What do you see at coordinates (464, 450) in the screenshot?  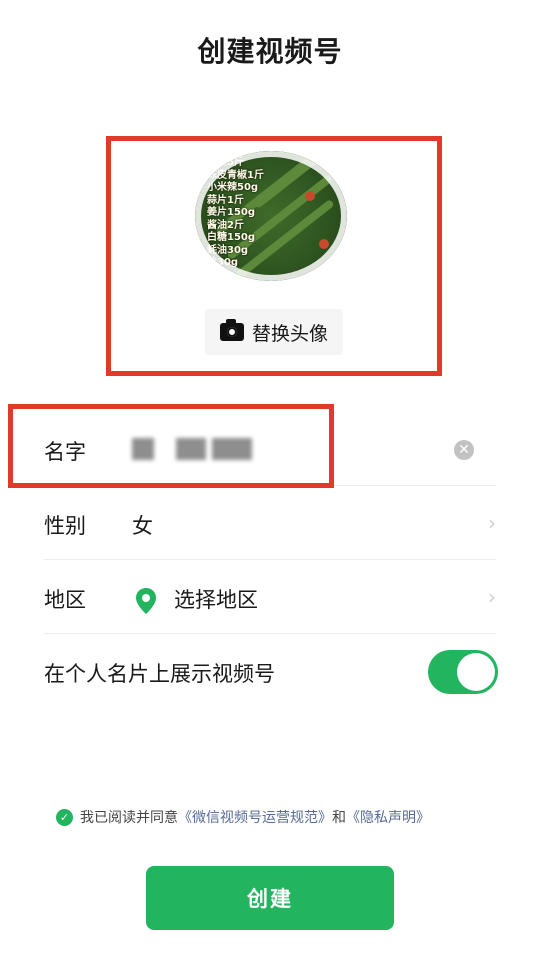 I see `clear-icon: ✕` at bounding box center [464, 450].